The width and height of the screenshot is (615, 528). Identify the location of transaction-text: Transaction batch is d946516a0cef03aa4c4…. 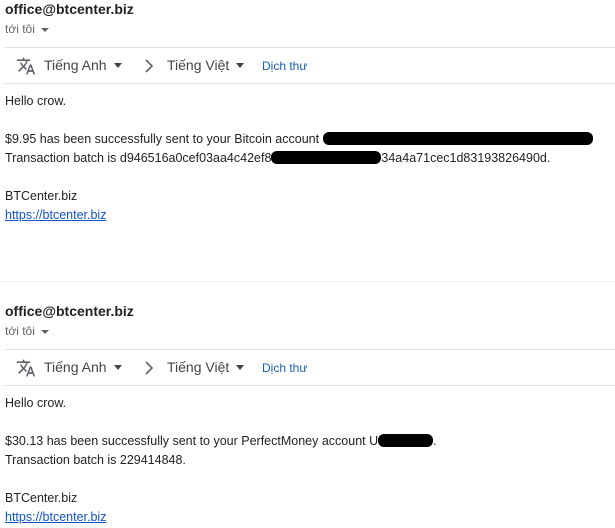
(138, 158).